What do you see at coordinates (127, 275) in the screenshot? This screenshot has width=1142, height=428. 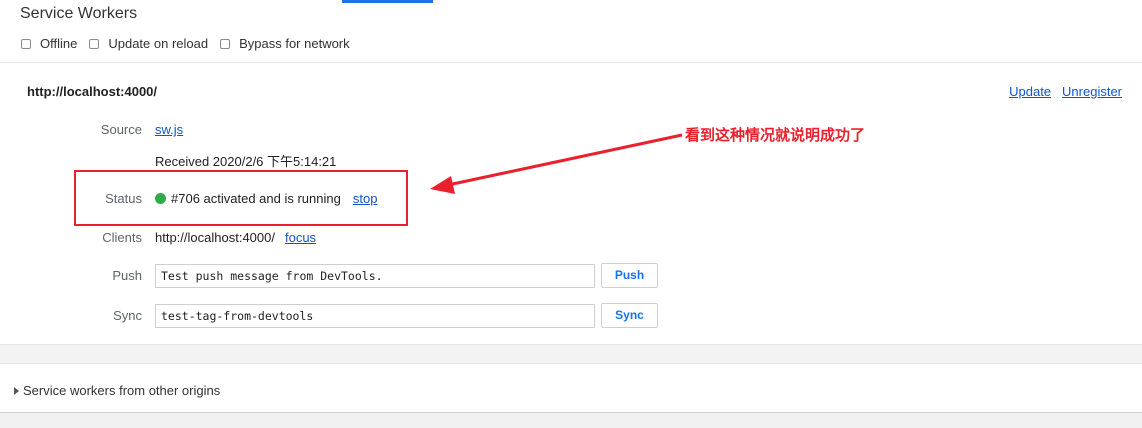 I see `push-label: Push` at bounding box center [127, 275].